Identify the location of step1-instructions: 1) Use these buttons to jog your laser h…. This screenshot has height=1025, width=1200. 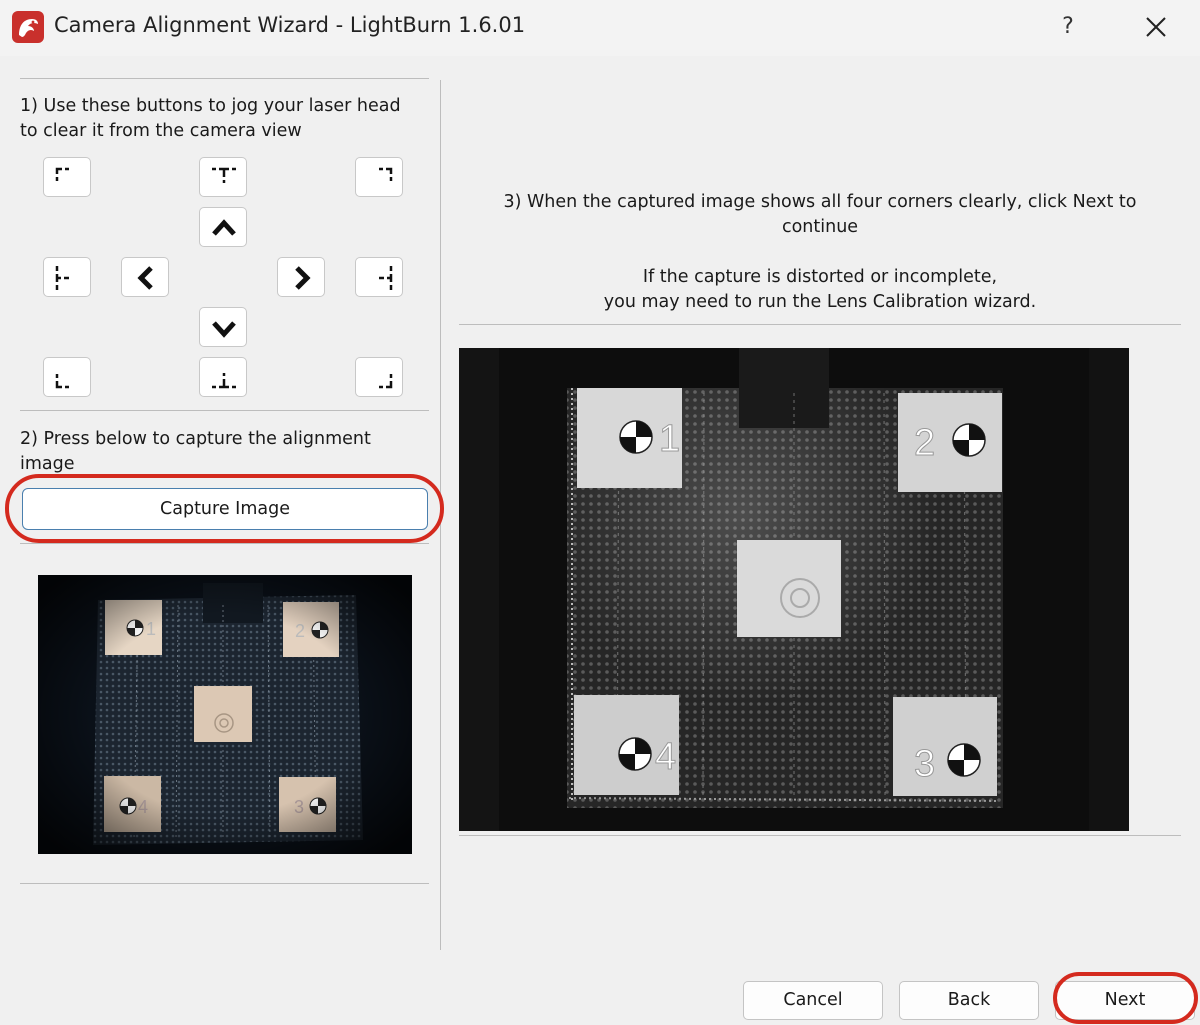
(230, 119).